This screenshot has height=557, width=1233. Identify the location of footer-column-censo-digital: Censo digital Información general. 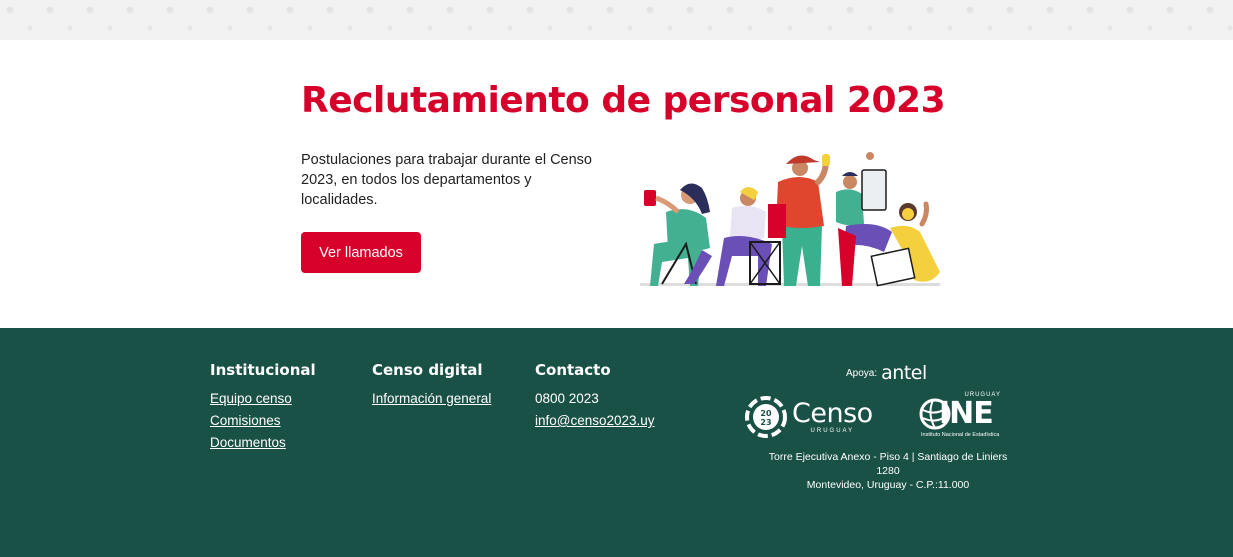
(431, 385).